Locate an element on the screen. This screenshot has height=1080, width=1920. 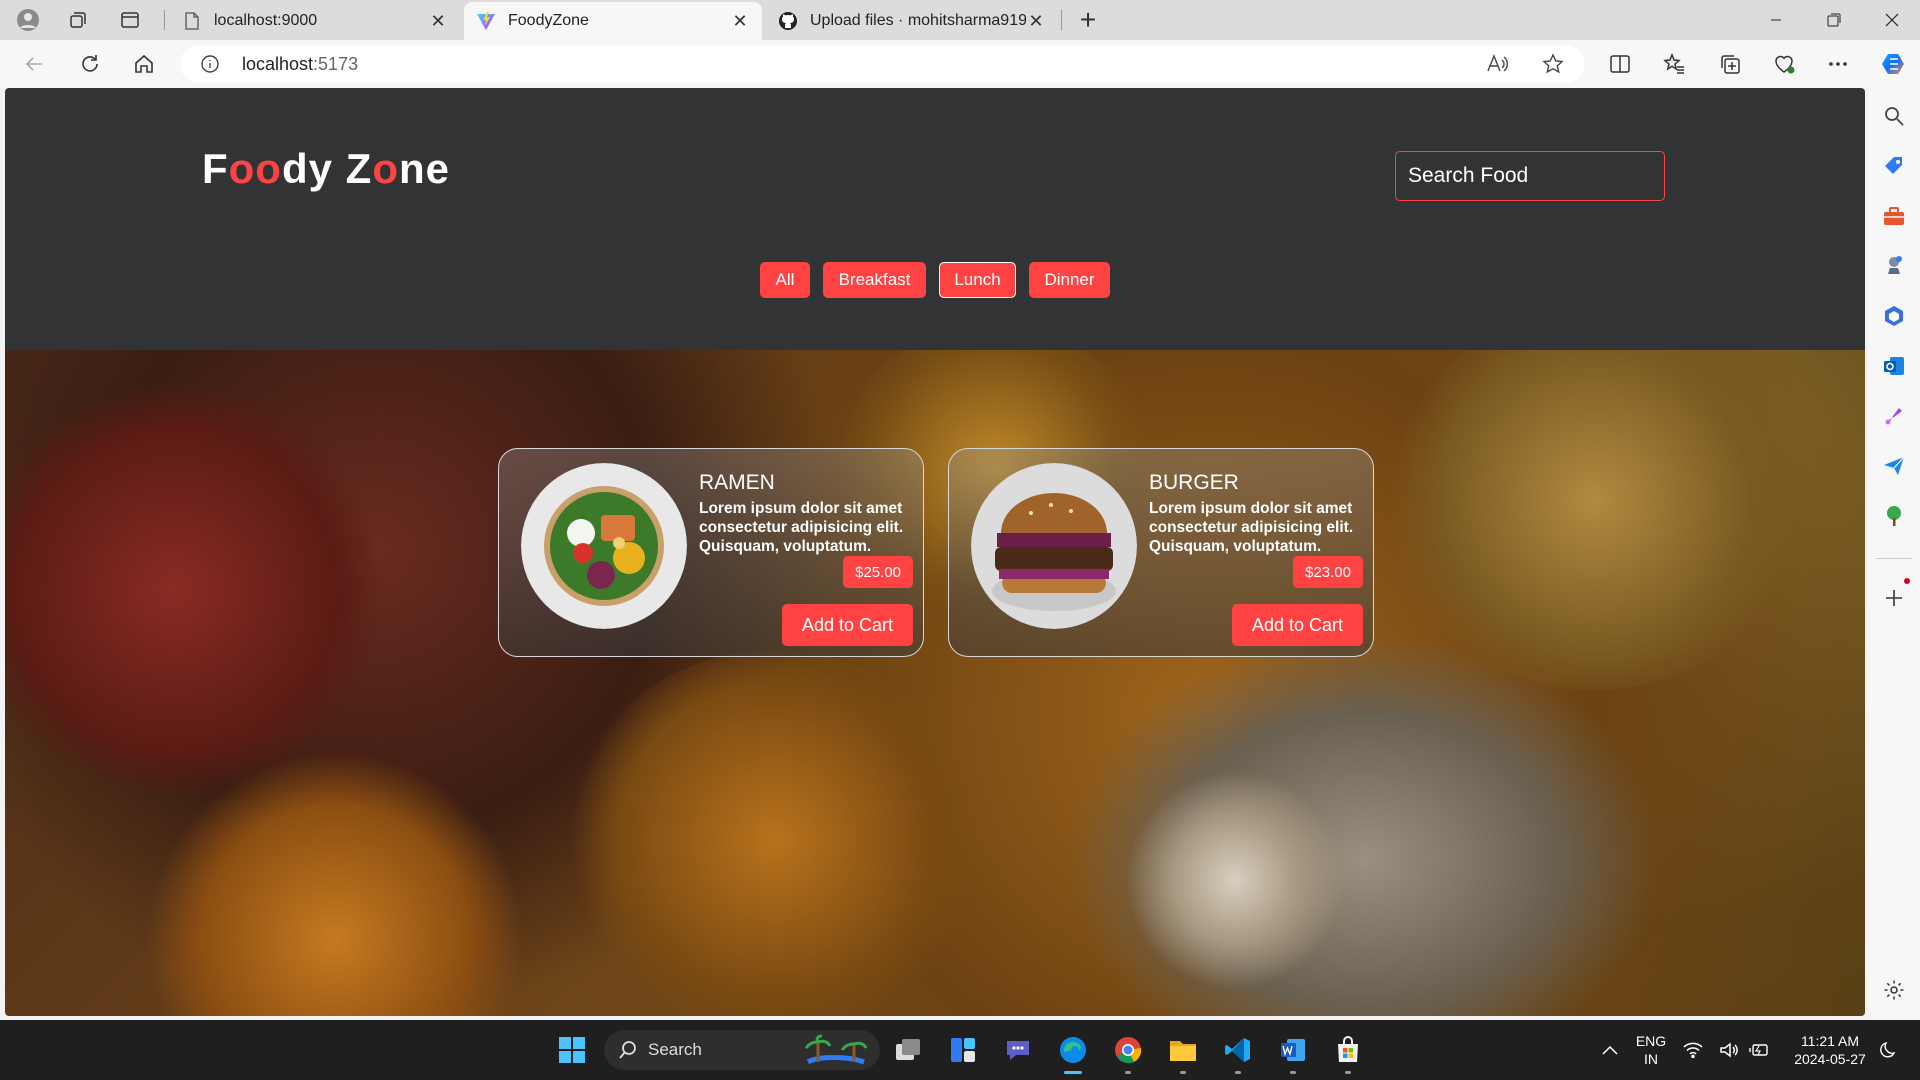
vertical-tabs-icon is located at coordinates (130, 20).